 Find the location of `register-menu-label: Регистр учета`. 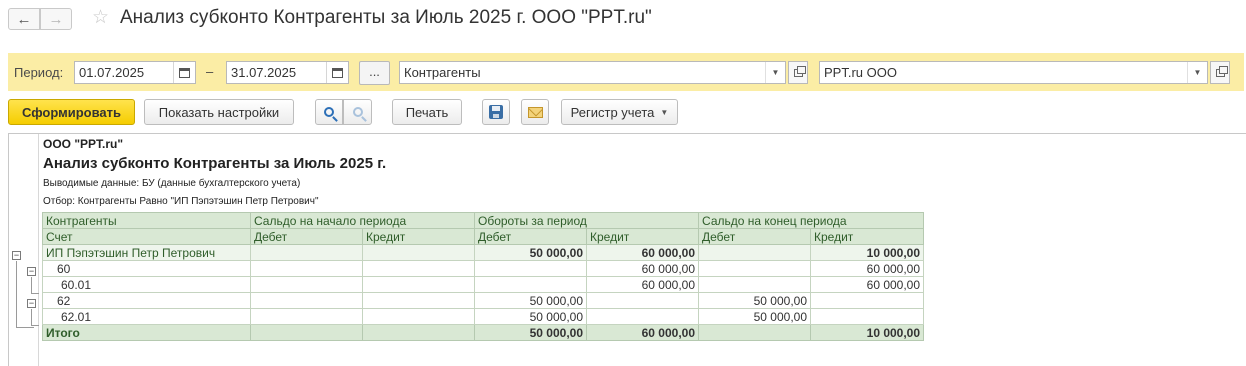

register-menu-label: Регистр учета is located at coordinates (612, 112).